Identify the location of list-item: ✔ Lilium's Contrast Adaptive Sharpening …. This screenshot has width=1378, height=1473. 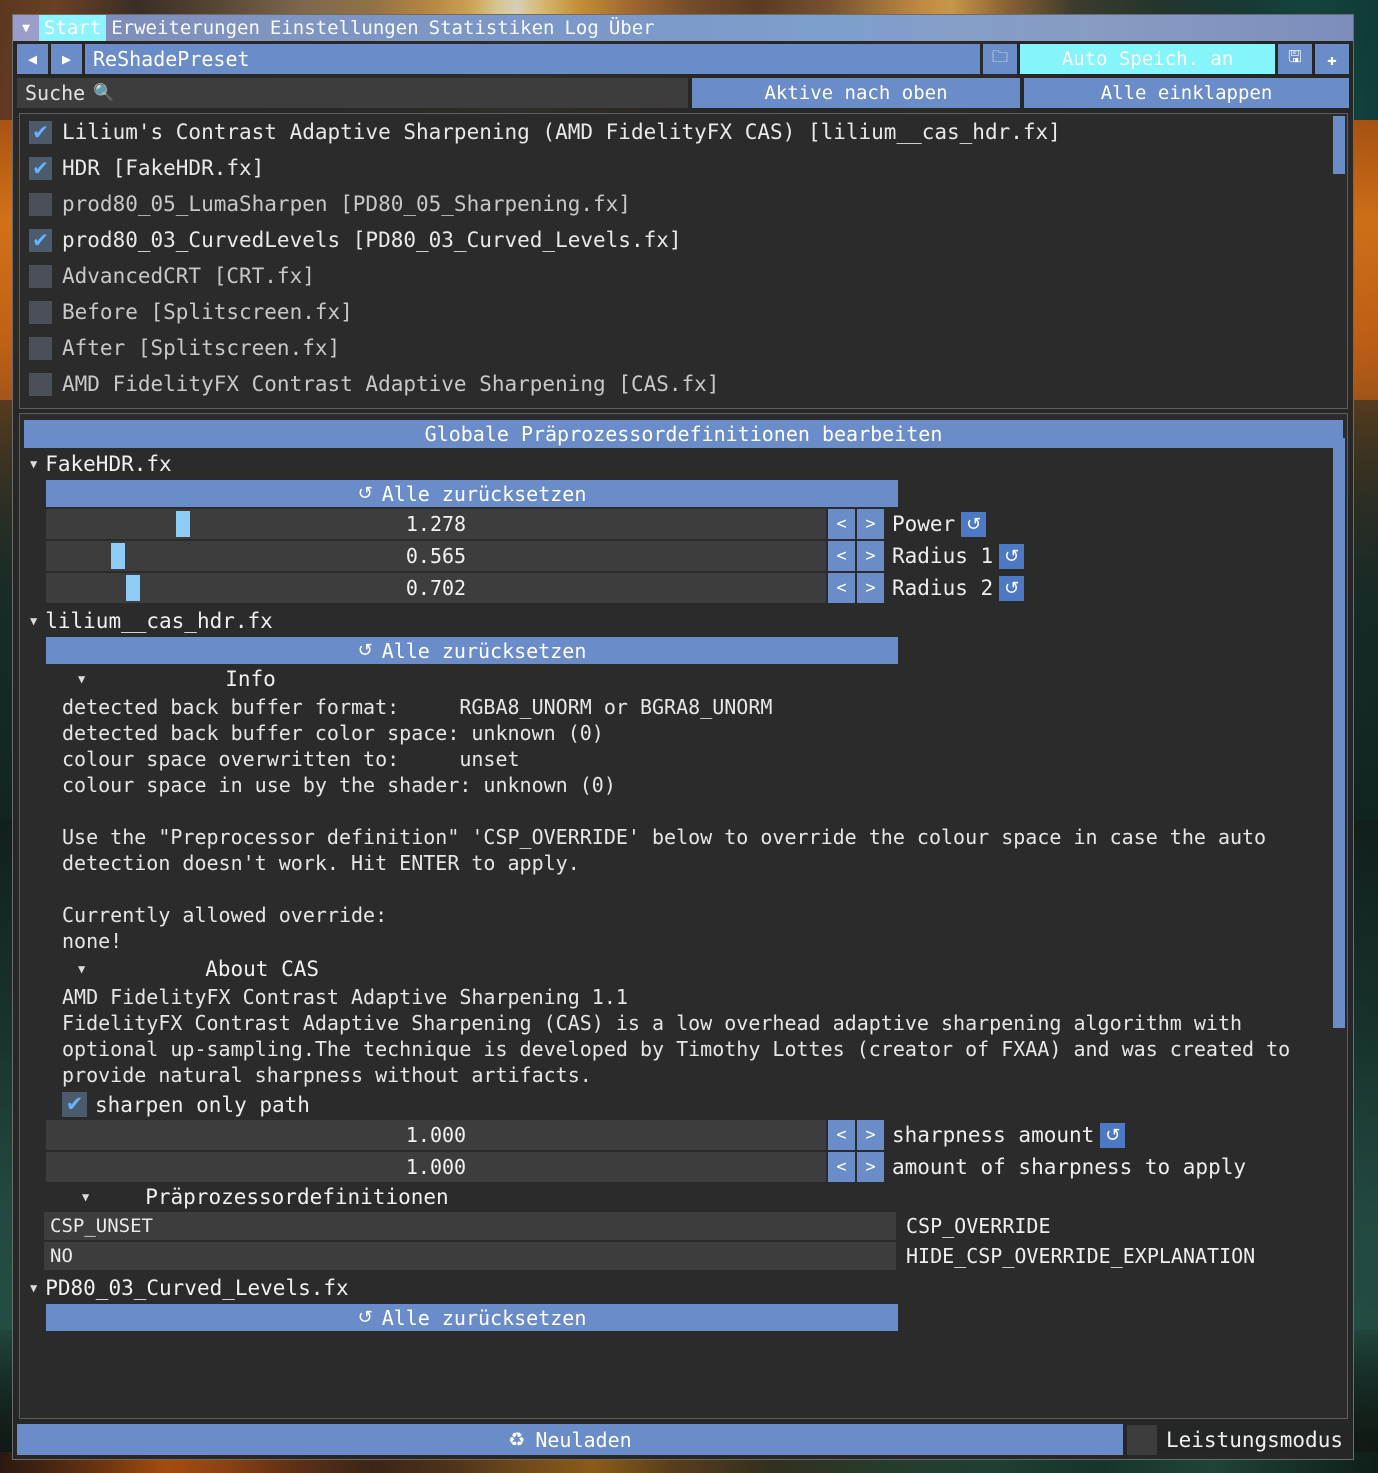
(683, 132).